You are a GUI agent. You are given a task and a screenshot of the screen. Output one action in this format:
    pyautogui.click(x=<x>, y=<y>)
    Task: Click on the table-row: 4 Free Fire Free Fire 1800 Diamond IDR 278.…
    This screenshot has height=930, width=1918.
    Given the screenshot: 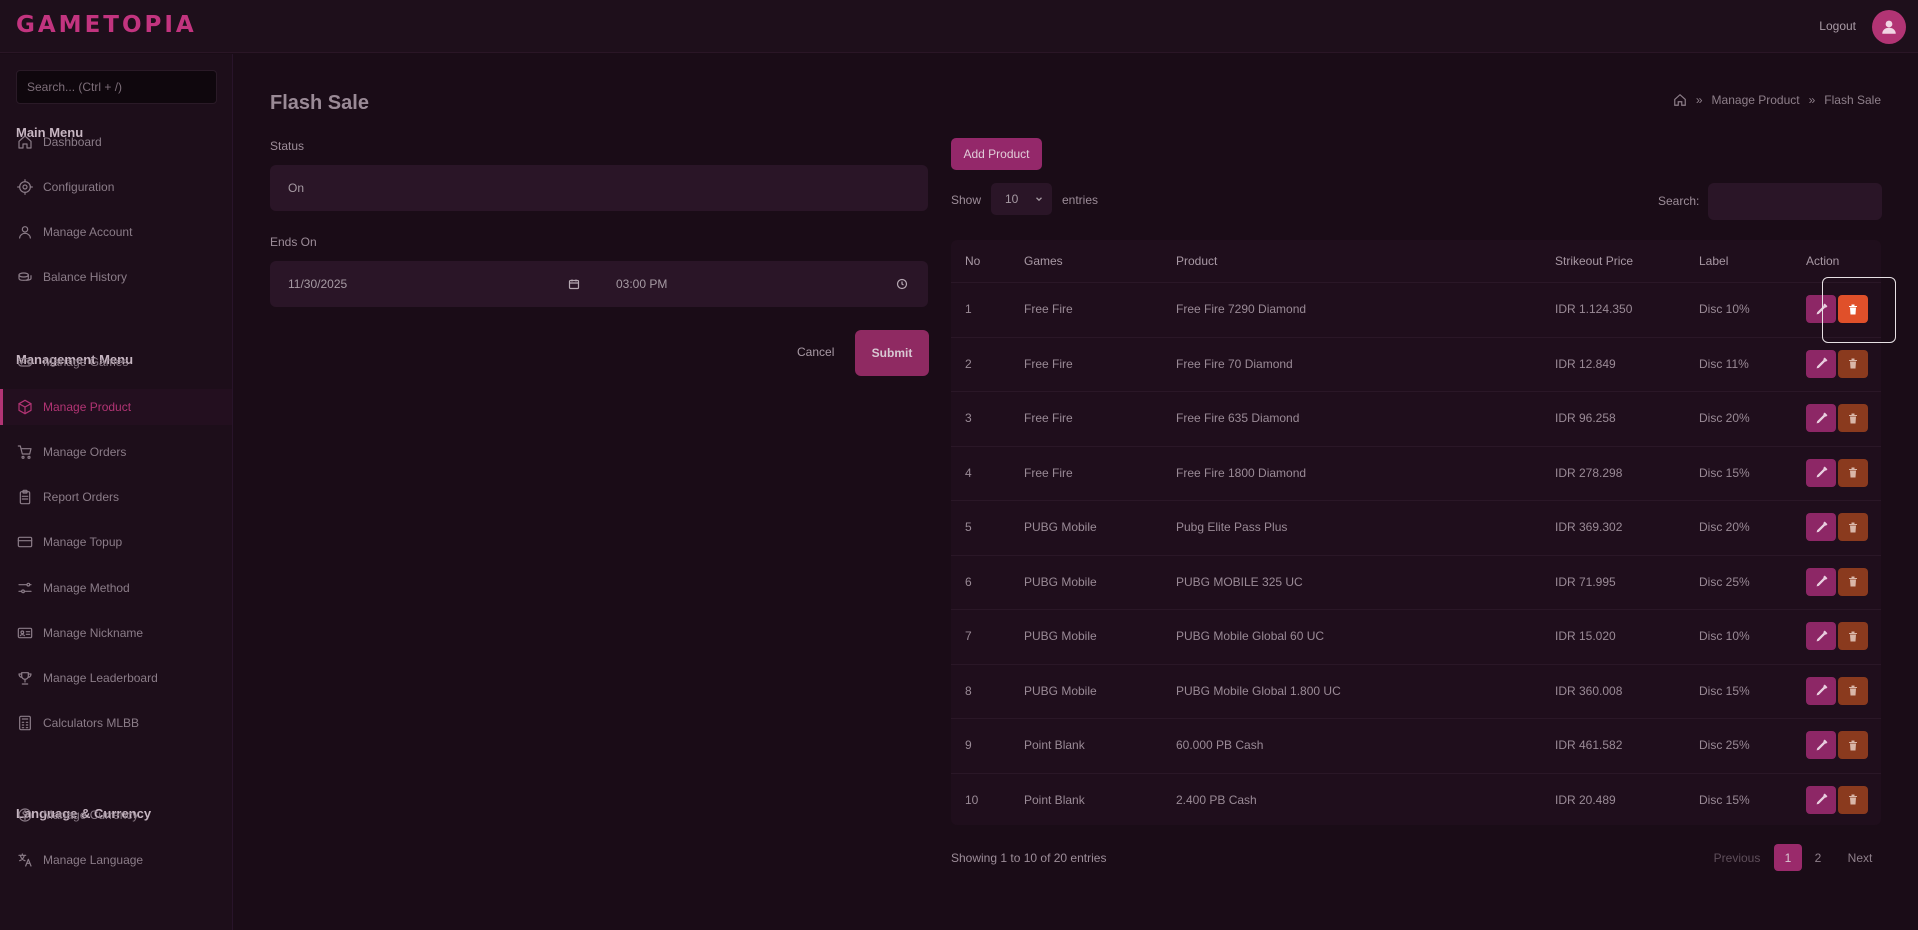 What is the action you would take?
    pyautogui.click(x=1416, y=472)
    